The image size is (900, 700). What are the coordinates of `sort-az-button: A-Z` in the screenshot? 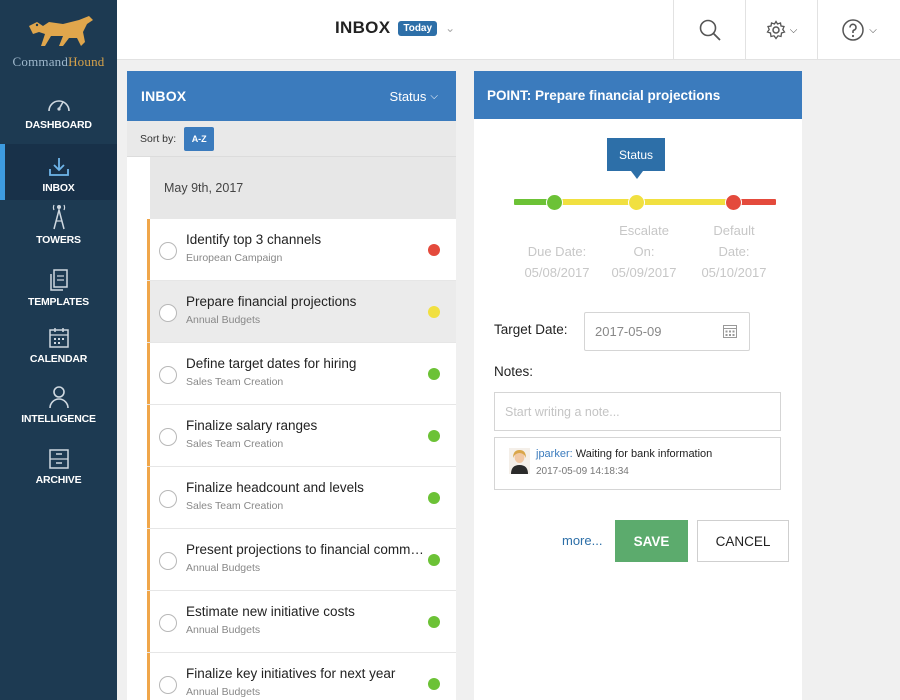 It's located at (199, 138).